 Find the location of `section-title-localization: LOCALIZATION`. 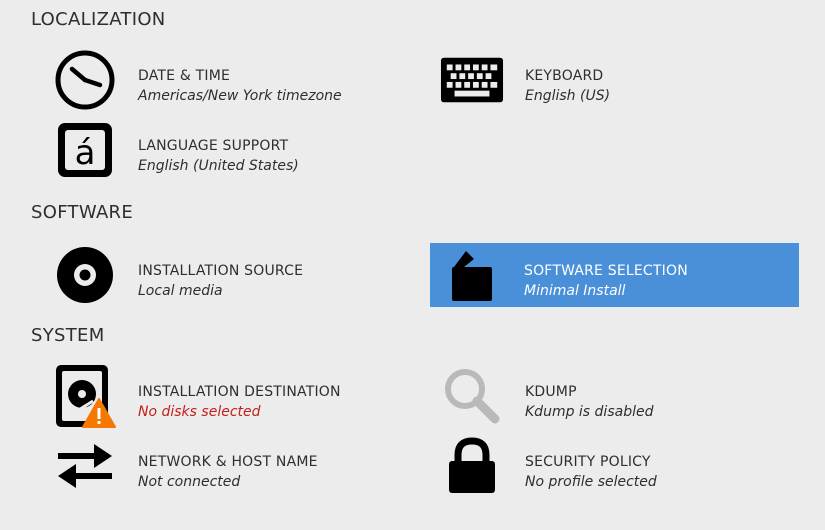

section-title-localization: LOCALIZATION is located at coordinates (98, 19).